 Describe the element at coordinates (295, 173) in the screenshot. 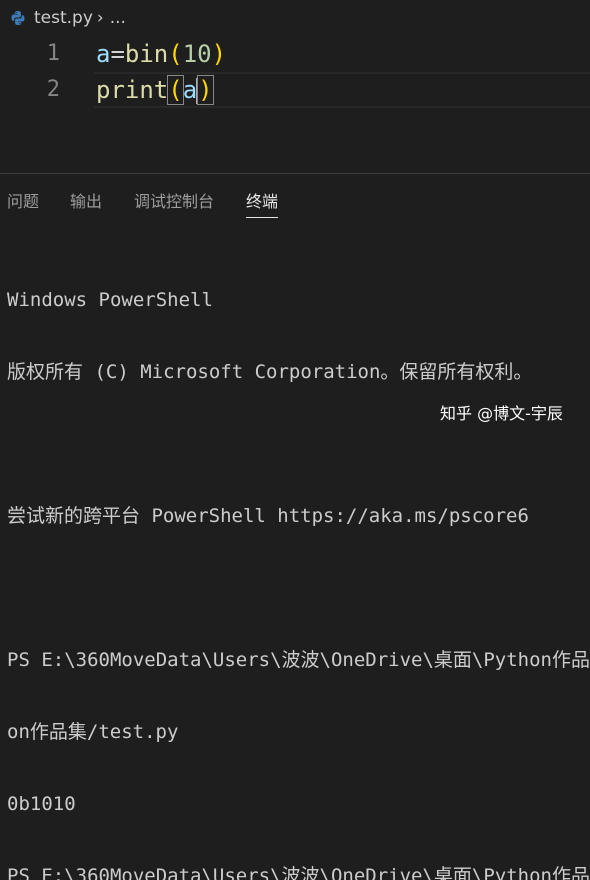

I see `panel-divider` at that location.